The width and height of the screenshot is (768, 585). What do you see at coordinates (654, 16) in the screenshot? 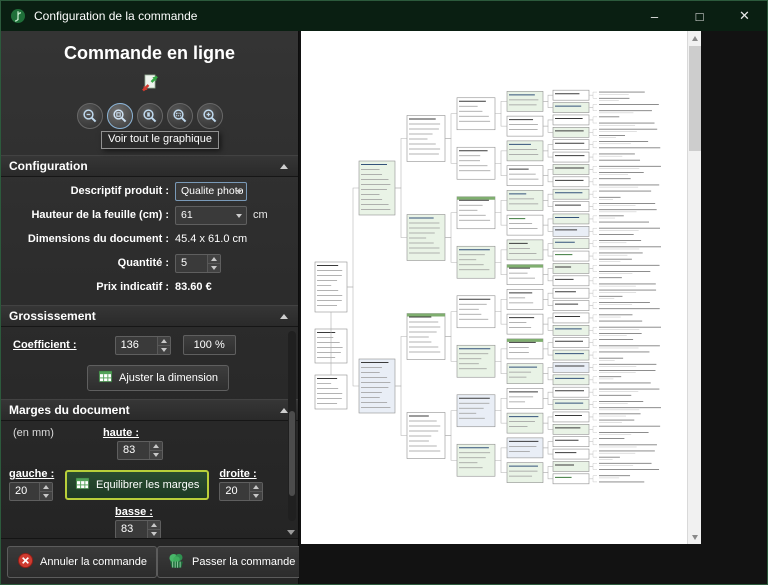
I see `minimize-button: –` at bounding box center [654, 16].